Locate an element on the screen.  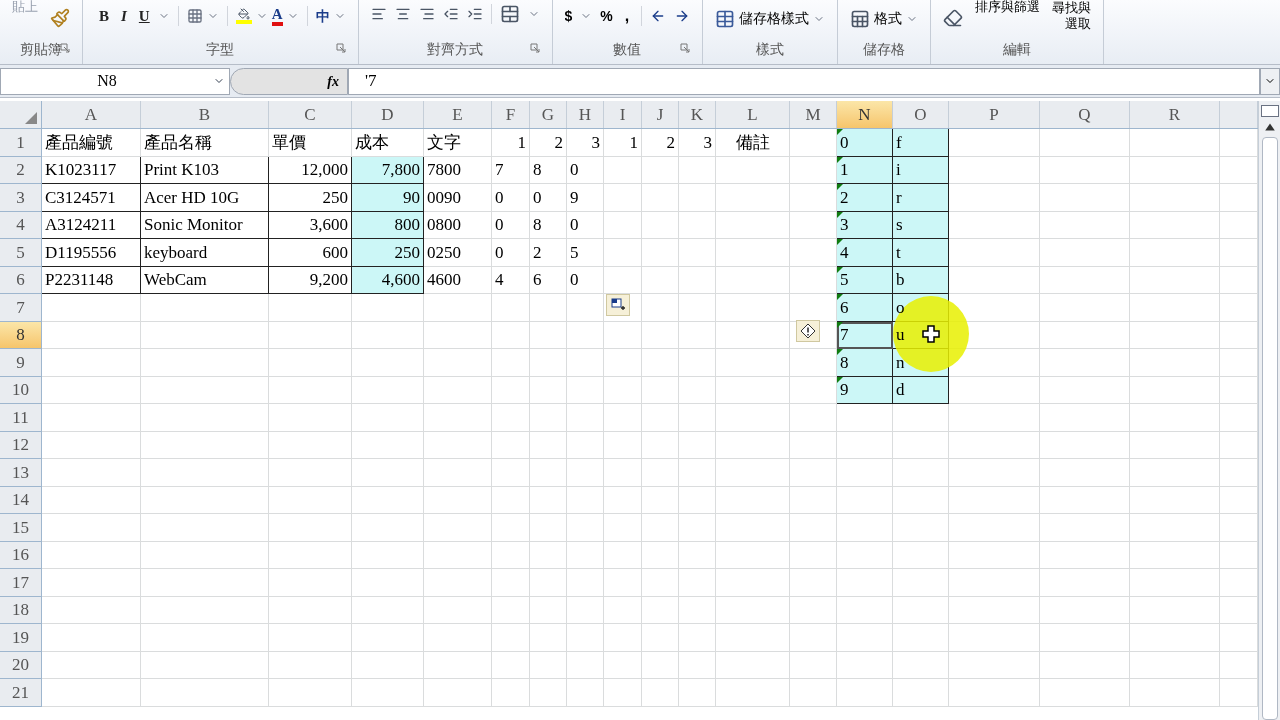
table-icon is located at coordinates (725, 18).